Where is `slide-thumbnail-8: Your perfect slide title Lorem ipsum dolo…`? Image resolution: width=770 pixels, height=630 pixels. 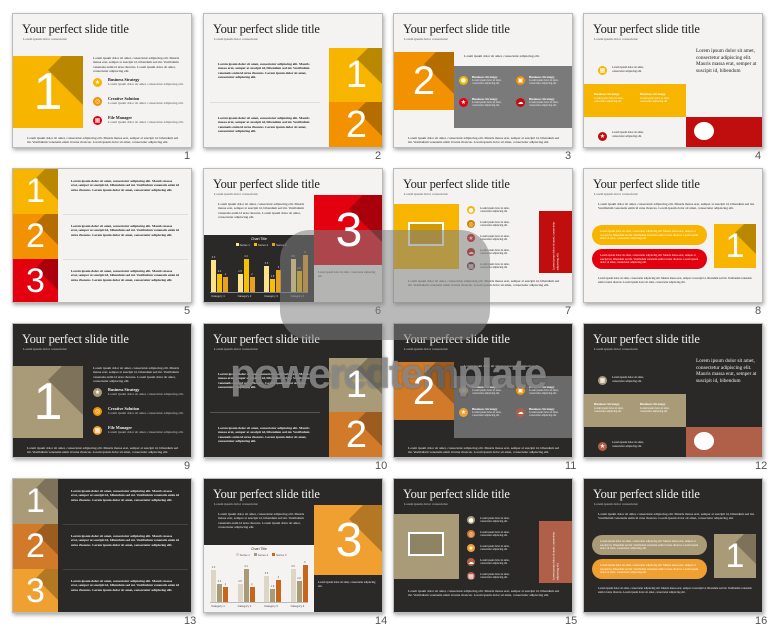 slide-thumbnail-8: Your perfect slide title Lorem ipsum dolo… is located at coordinates (673, 235).